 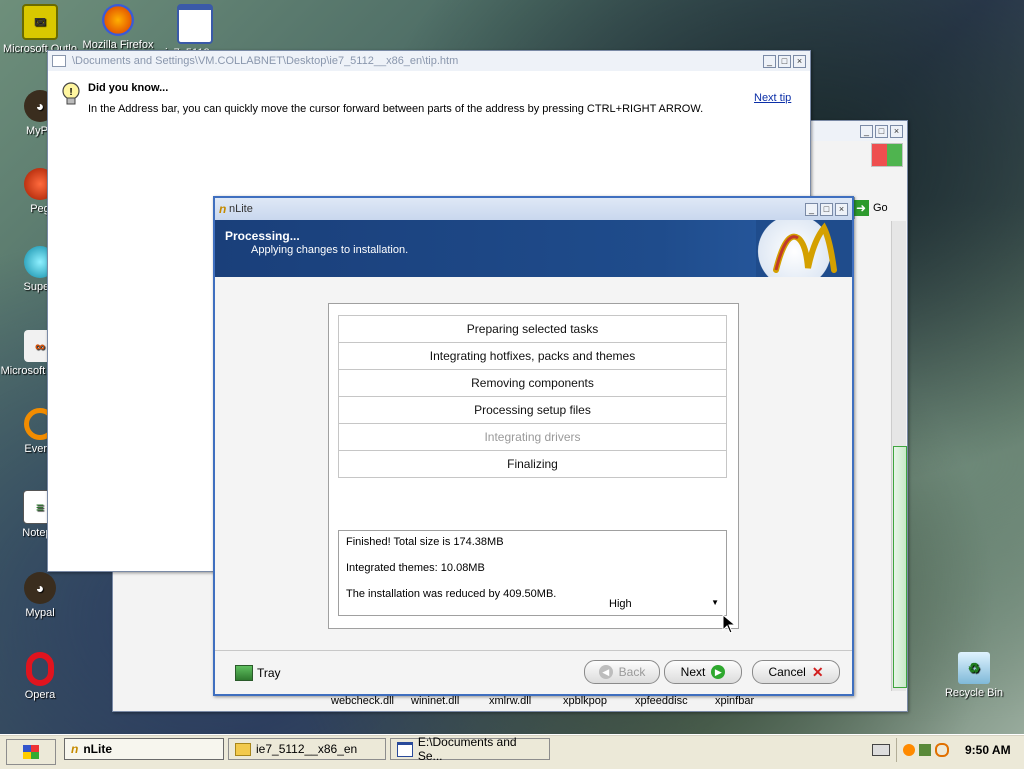 I want to click on step-item: Finalizing, so click(x=532, y=464).